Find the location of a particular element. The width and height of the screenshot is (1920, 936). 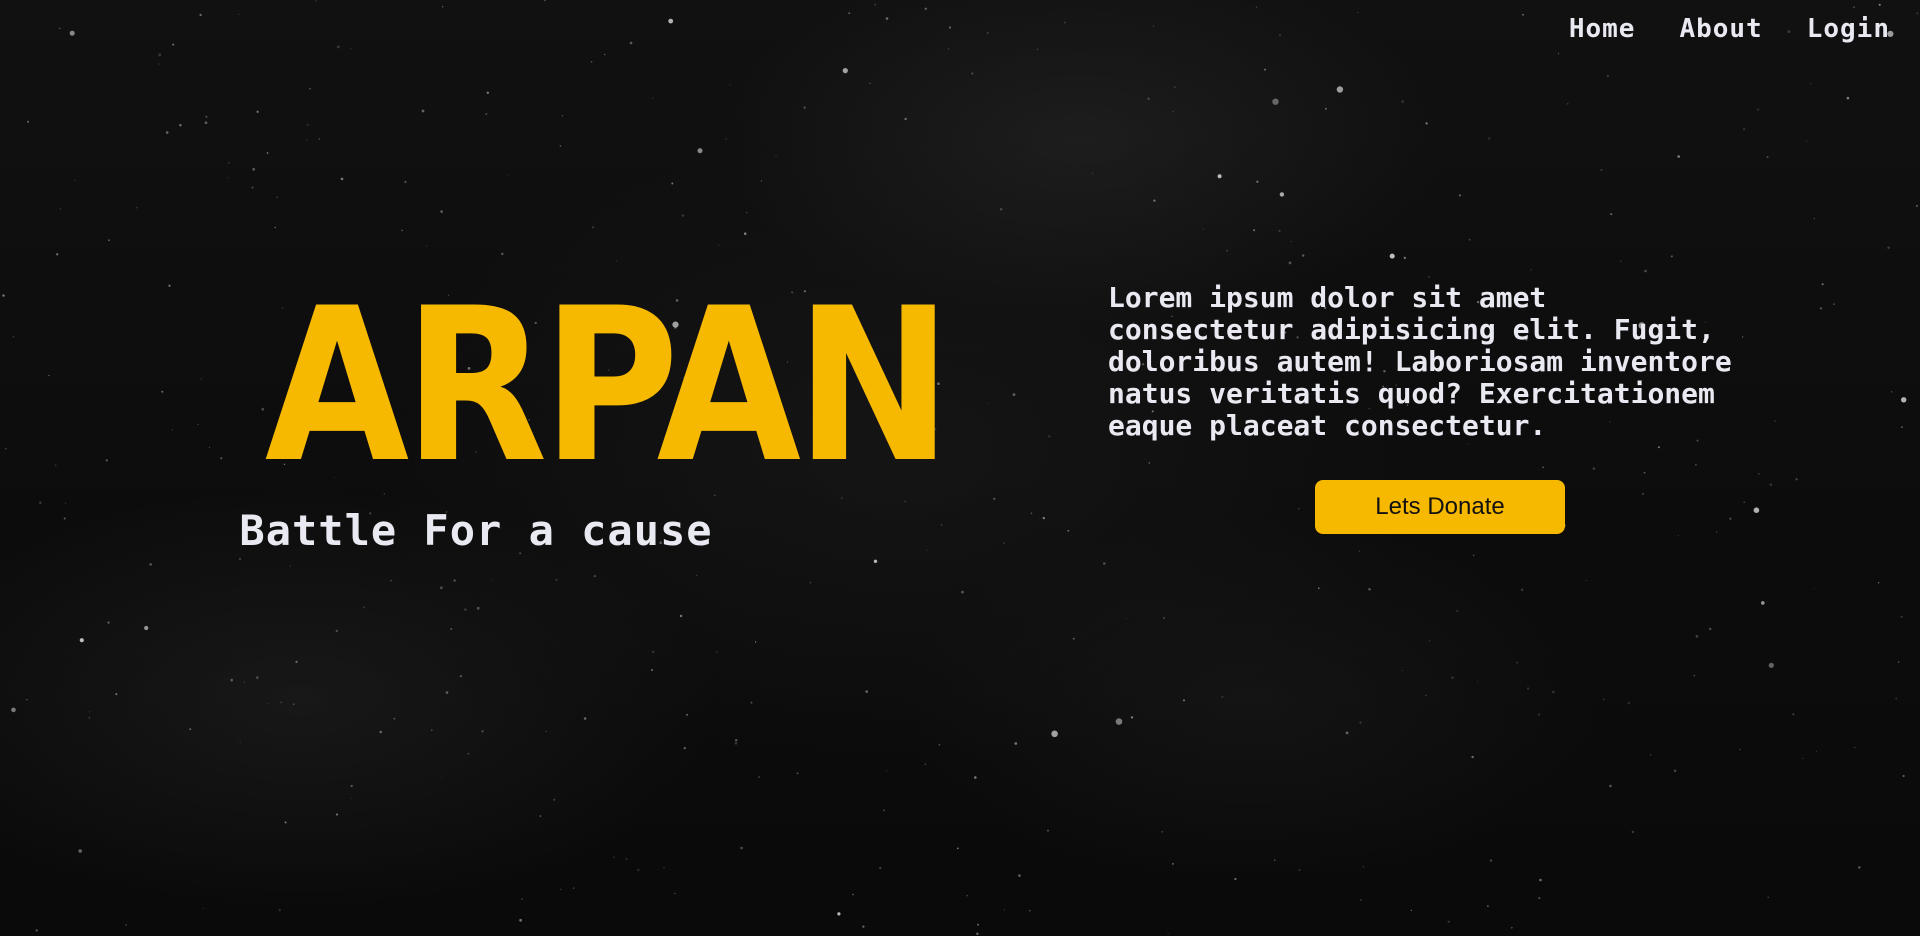

nav-home-link: Home is located at coordinates (1602, 29).